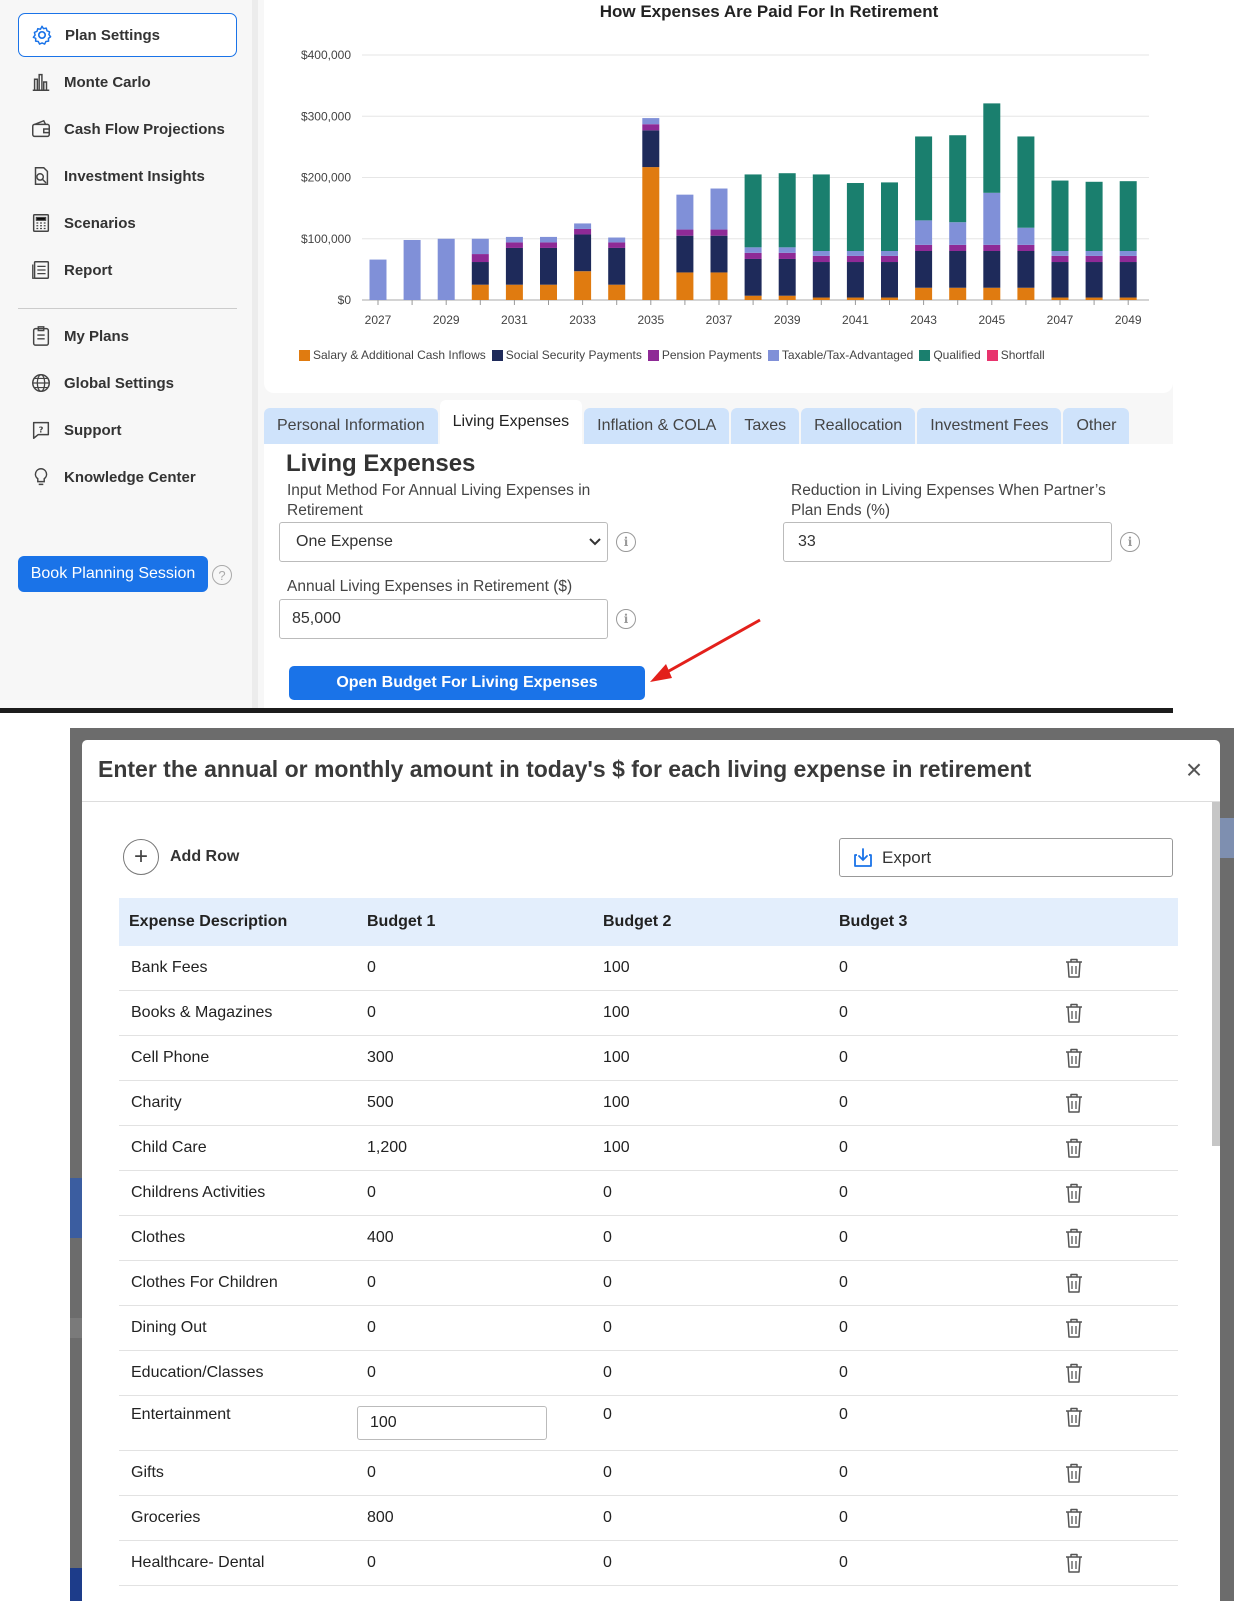 This screenshot has width=1234, height=1601. I want to click on table-row: Education/Classes 0 0 0, so click(648, 1373).